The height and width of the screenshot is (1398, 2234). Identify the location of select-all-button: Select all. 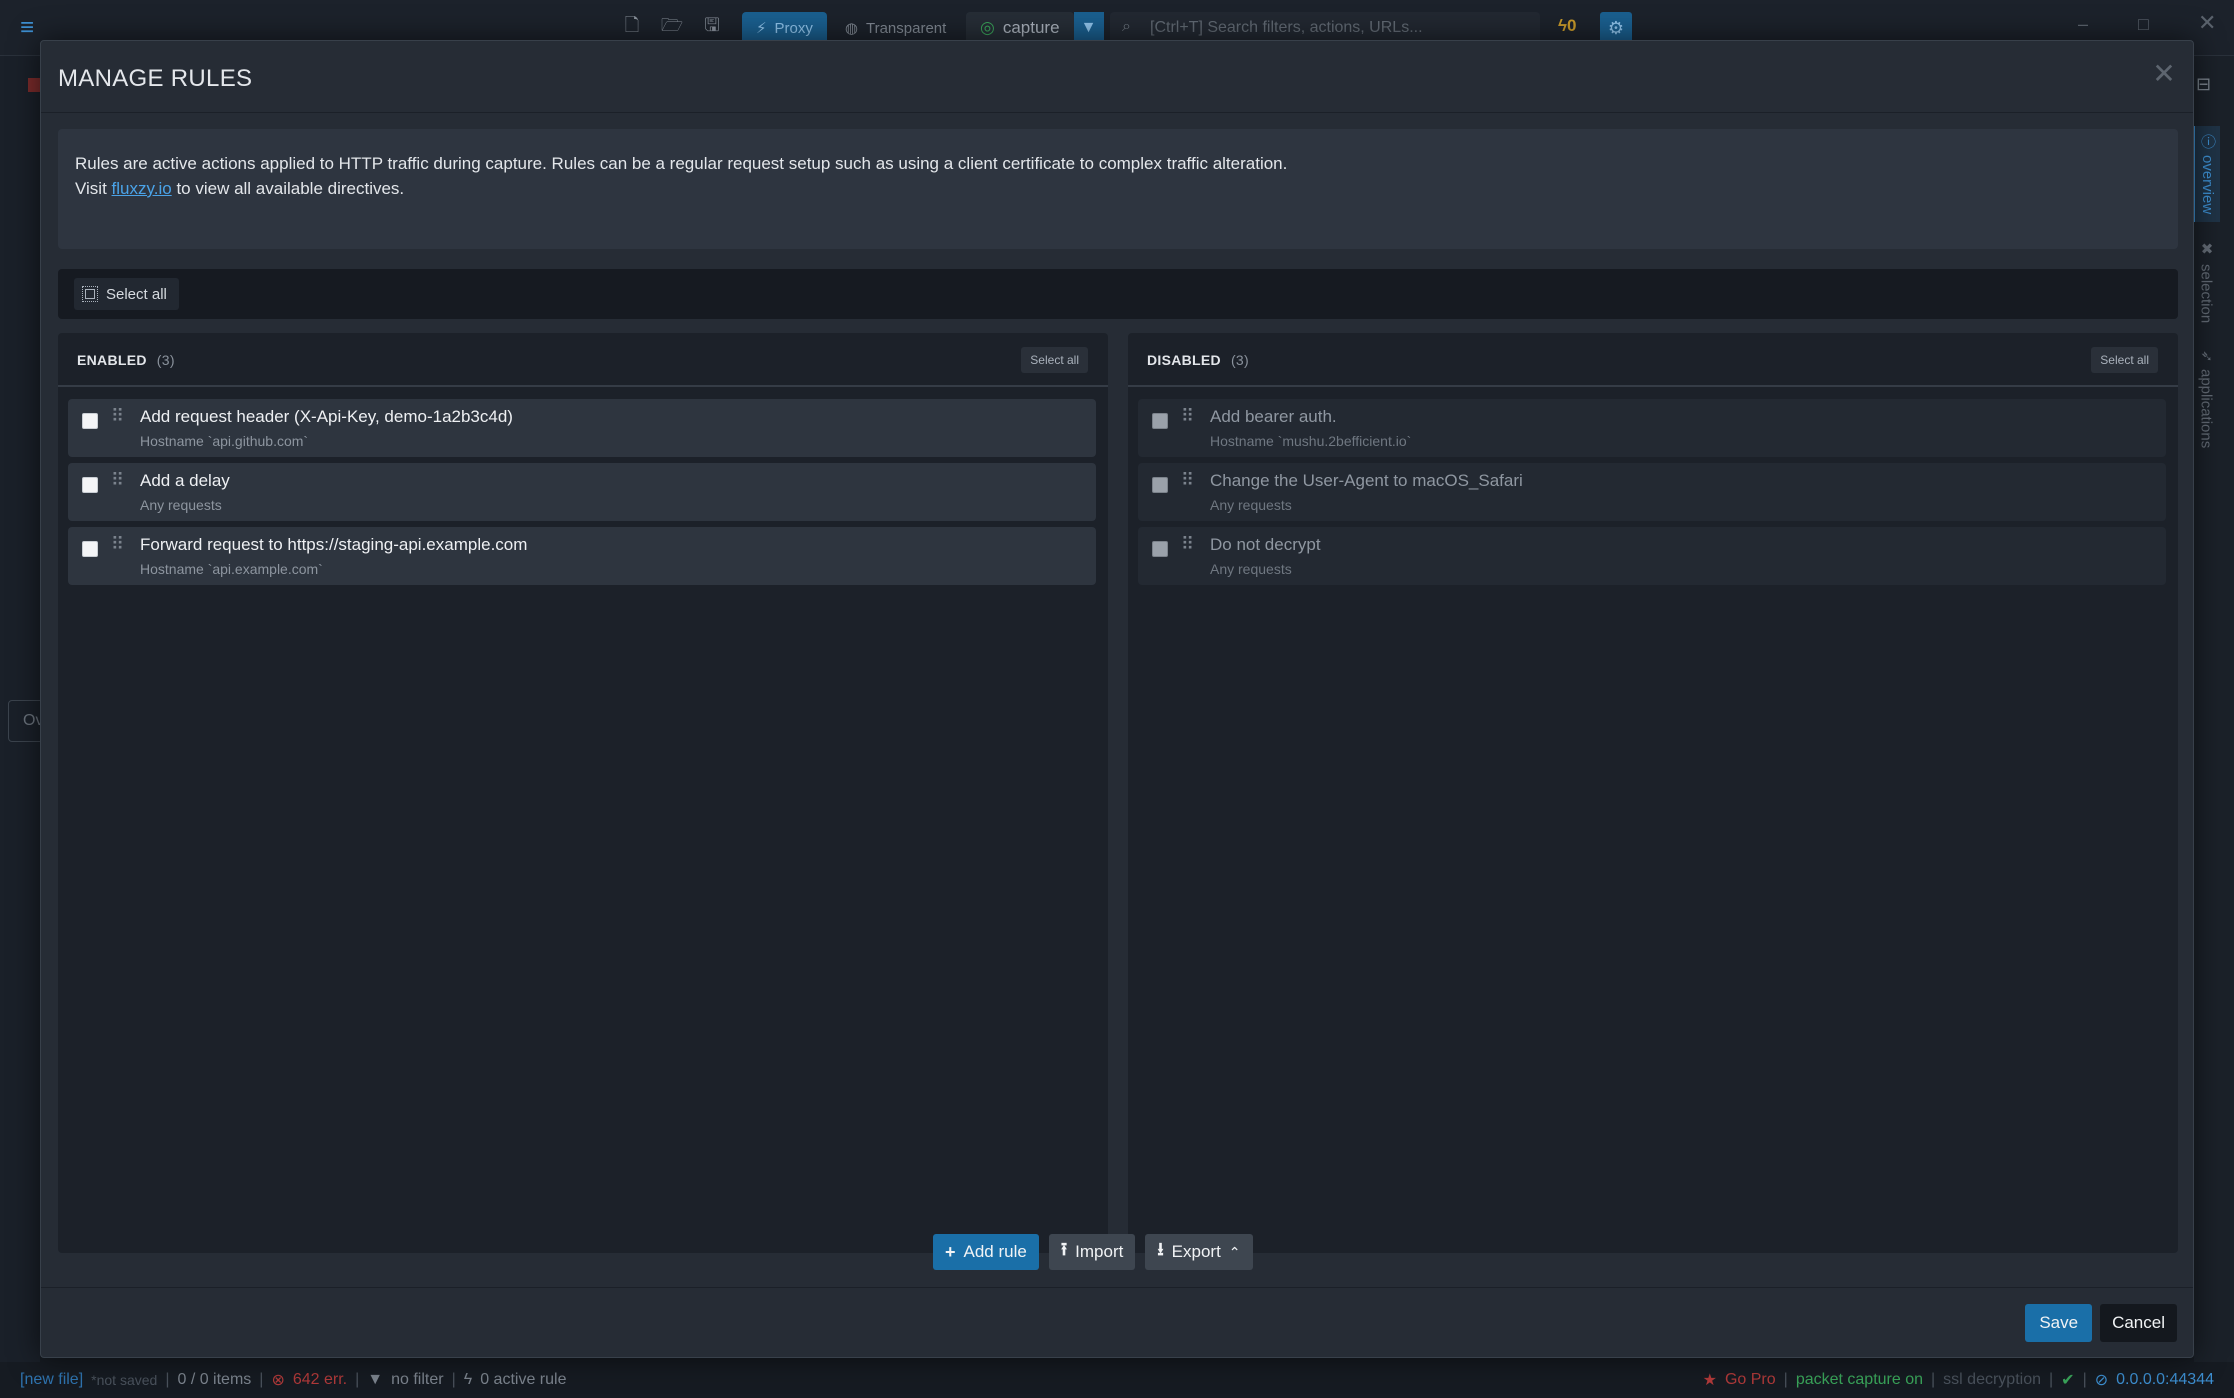
(126, 294).